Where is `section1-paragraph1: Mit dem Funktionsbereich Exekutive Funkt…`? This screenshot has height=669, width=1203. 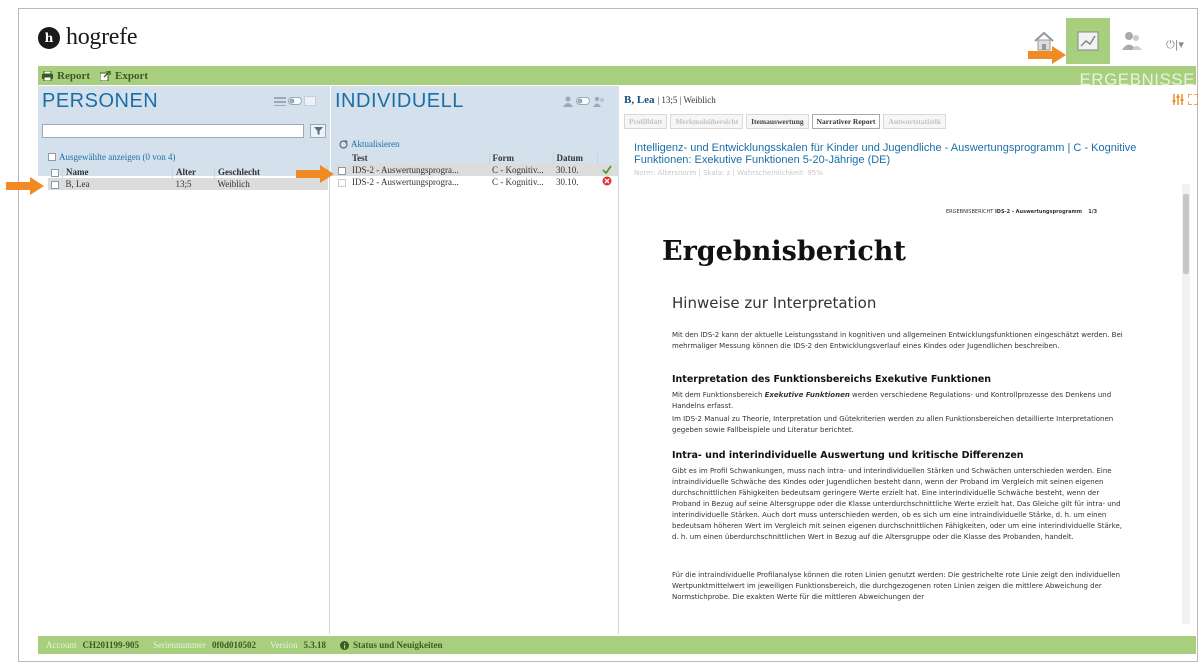 section1-paragraph1: Mit dem Funktionsbereich Exekutive Funkt… is located at coordinates (899, 401).